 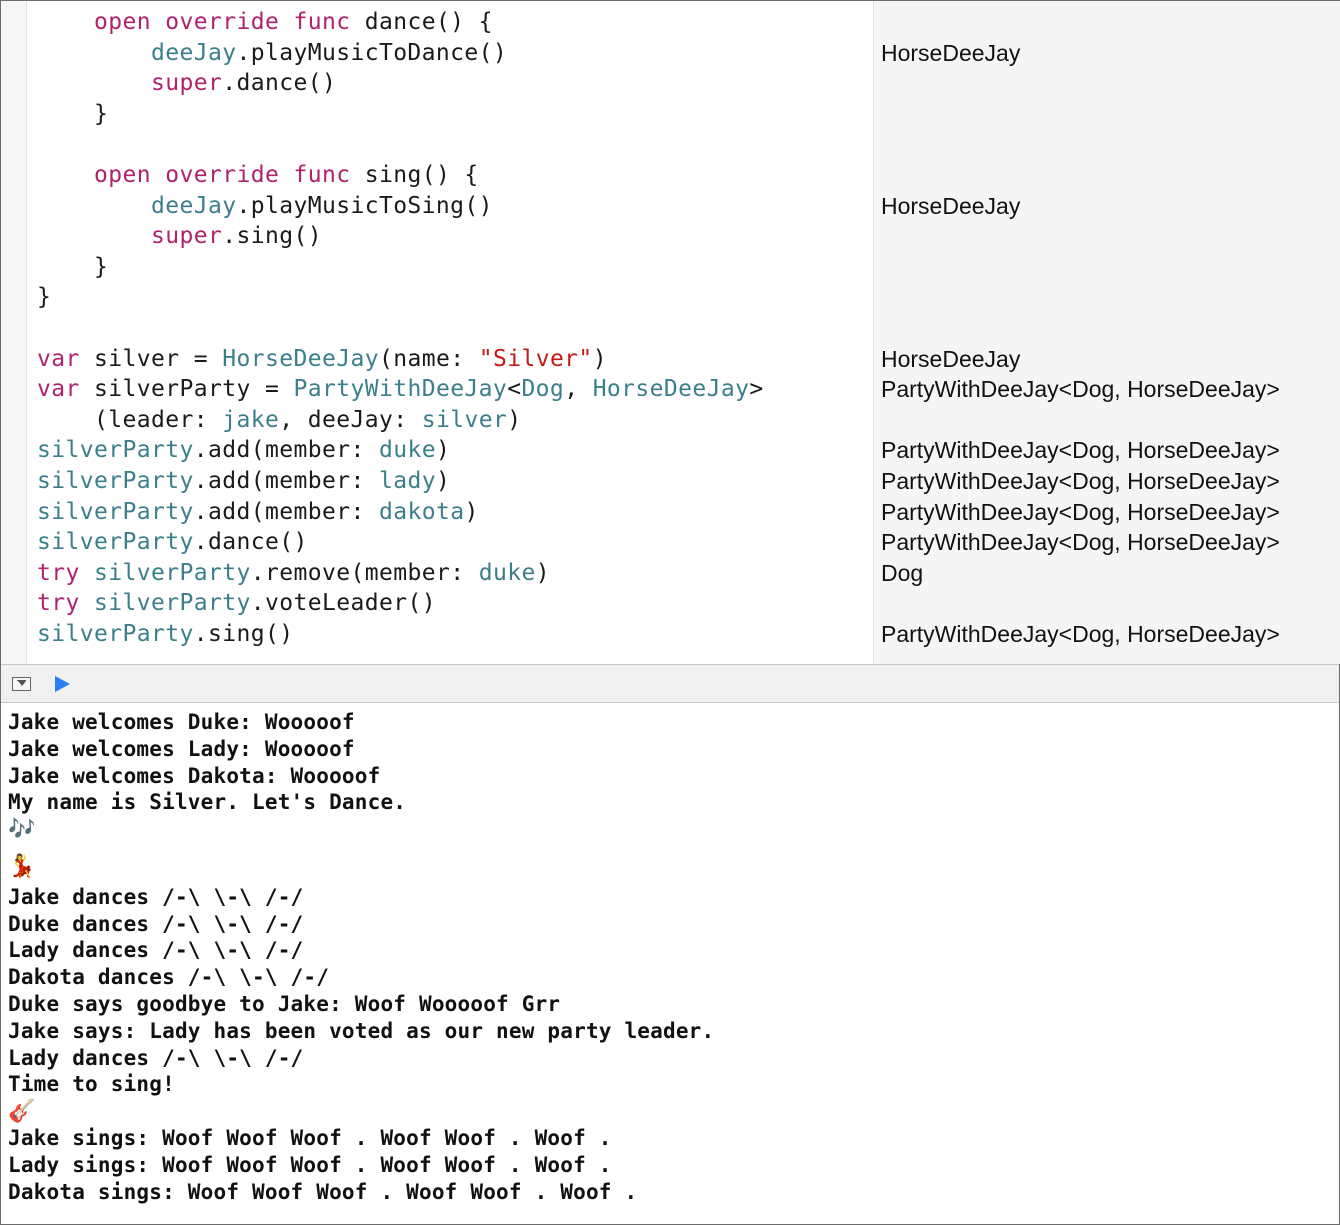 I want to click on code-line: open override func dance() {, so click(x=265, y=22).